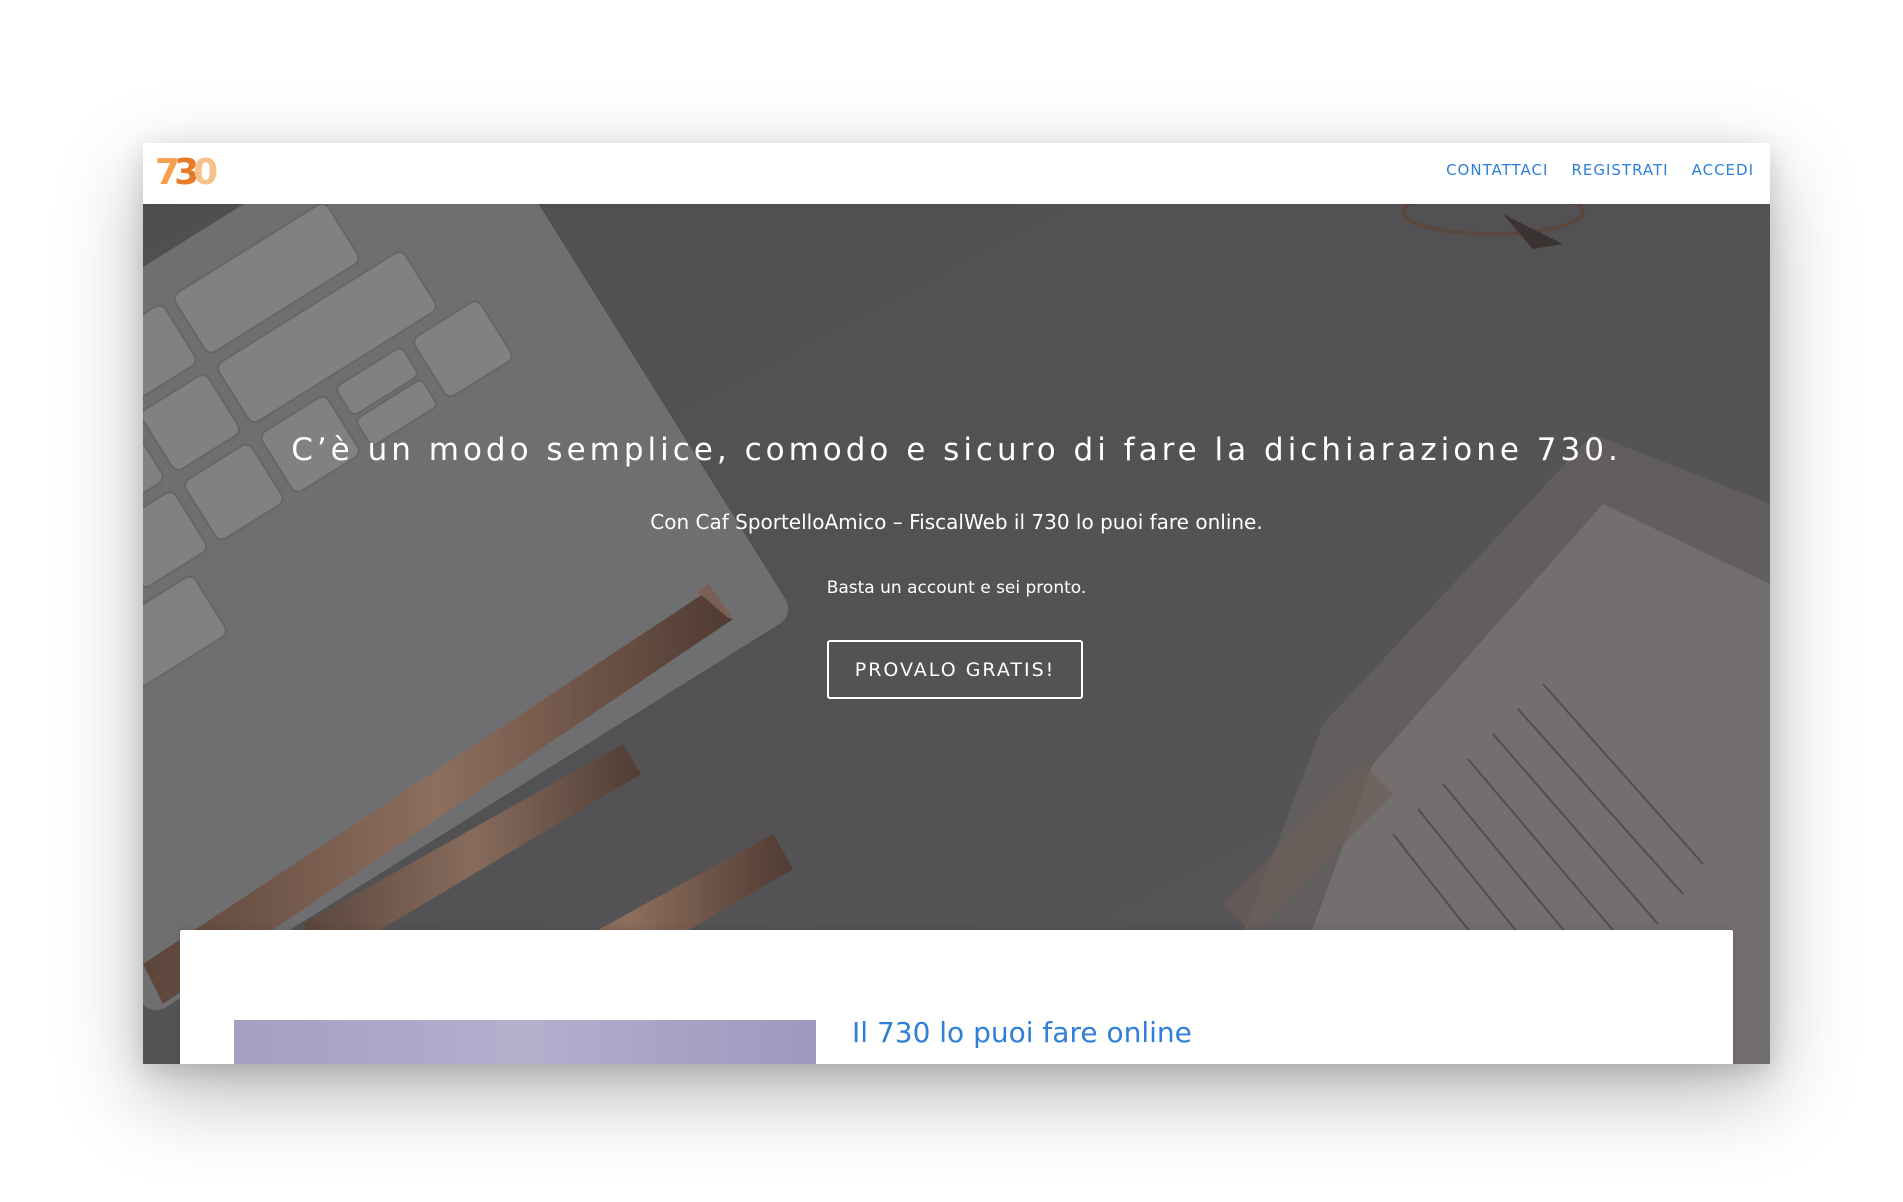 The width and height of the screenshot is (1903, 1202). What do you see at coordinates (1022, 1032) in the screenshot?
I see `section-title: Il 730 lo puoi fare online` at bounding box center [1022, 1032].